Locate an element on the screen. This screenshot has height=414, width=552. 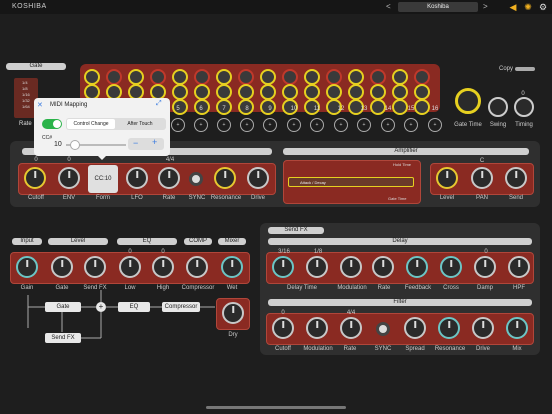
tab-gate: Gate is located at coordinates (36, 66).